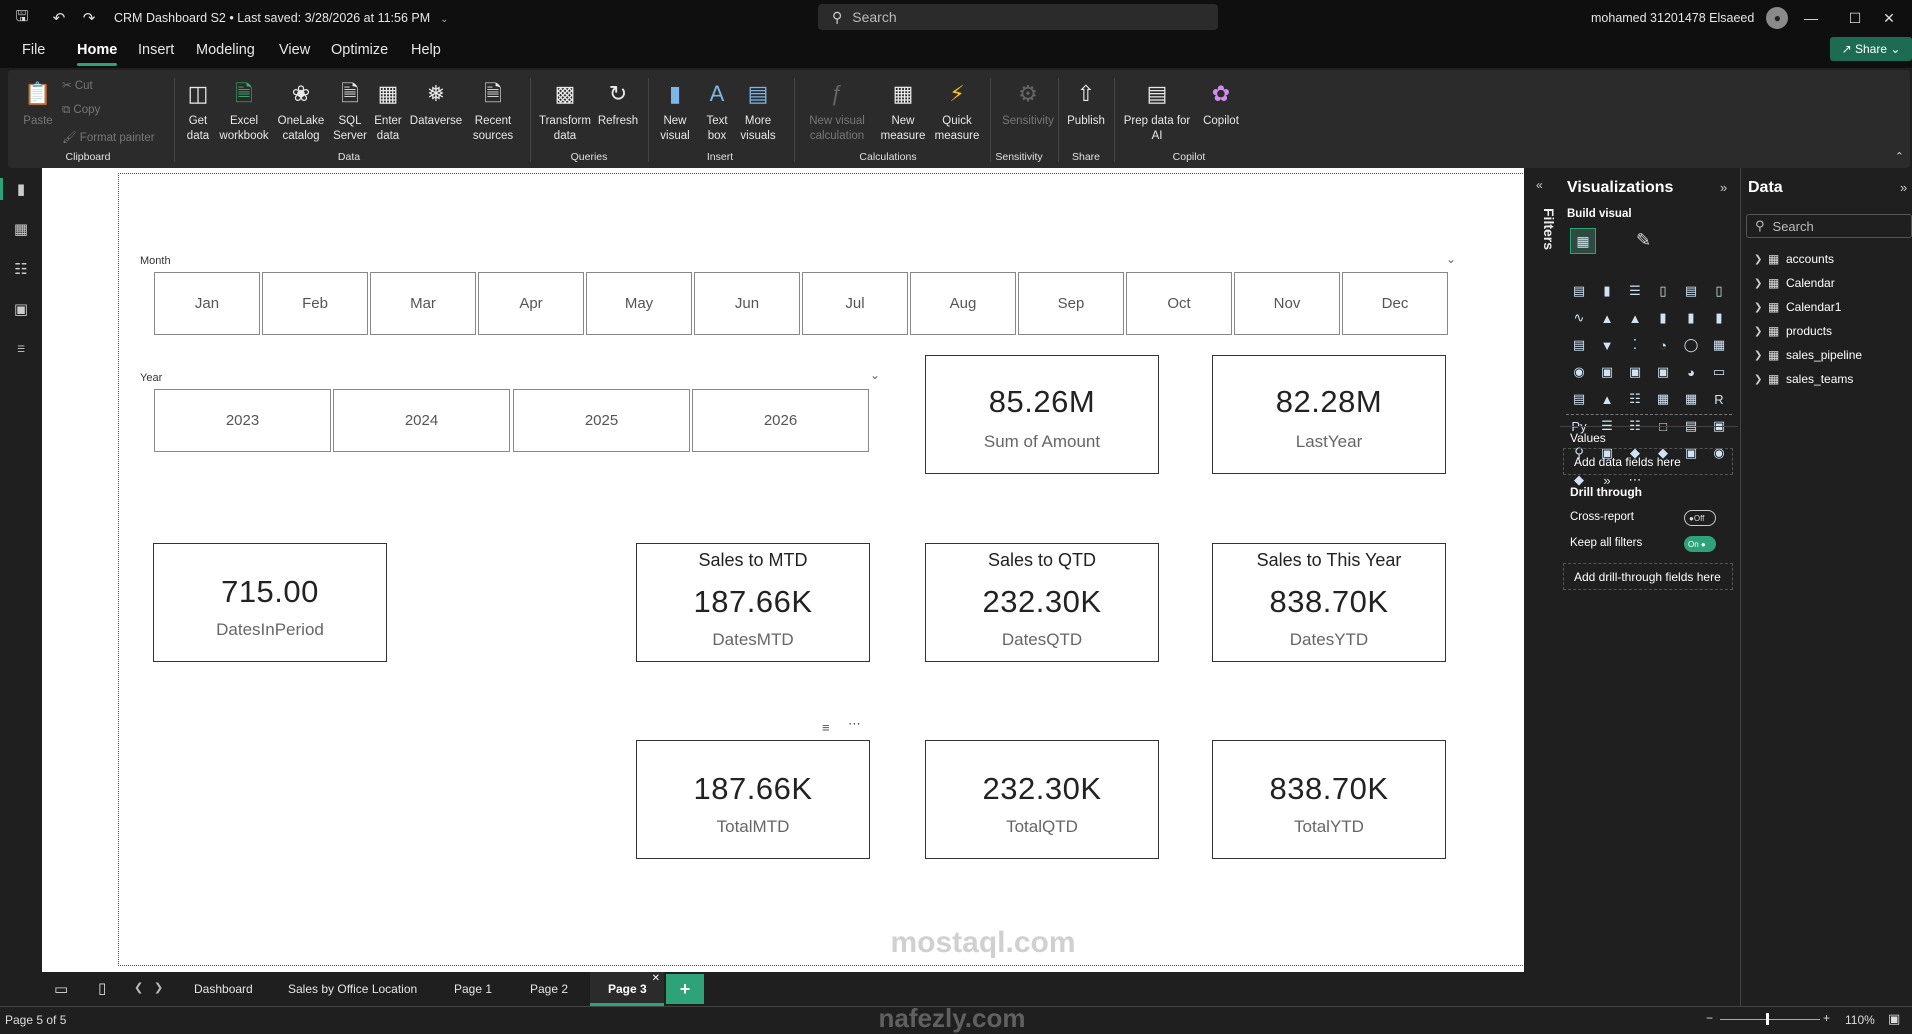  What do you see at coordinates (1794, 283) in the screenshot?
I see `table-item: ❯ ▦ Calendar` at bounding box center [1794, 283].